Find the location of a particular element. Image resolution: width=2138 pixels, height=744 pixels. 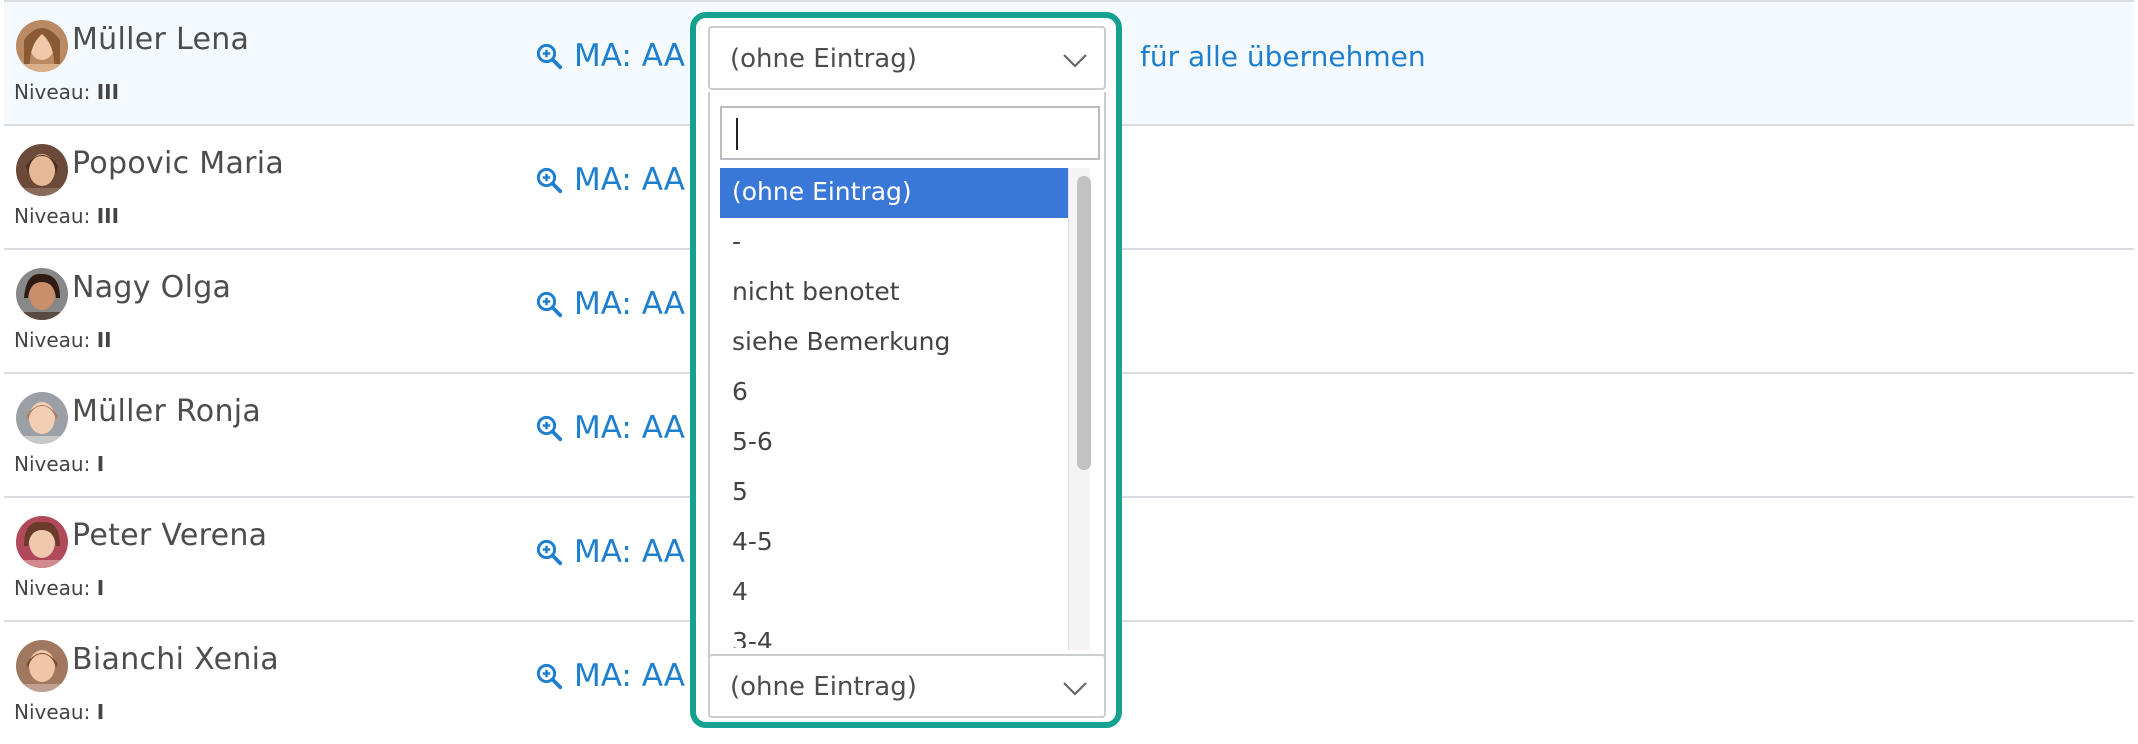

dropdown-option: 5-6 is located at coordinates (896, 443).